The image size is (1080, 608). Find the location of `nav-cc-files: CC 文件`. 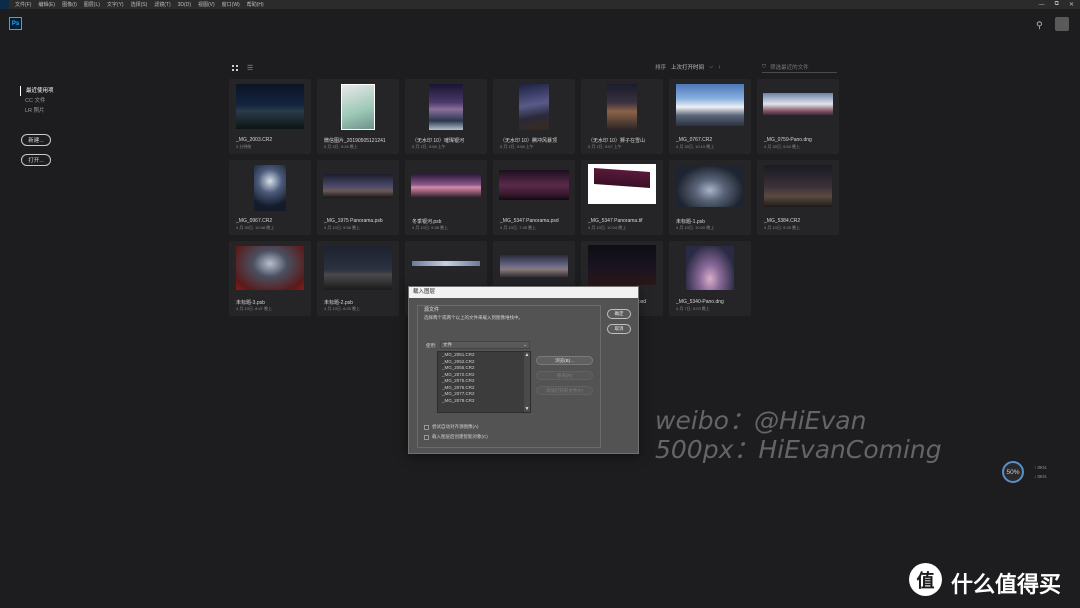

nav-cc-files: CC 文件 is located at coordinates (50, 101).